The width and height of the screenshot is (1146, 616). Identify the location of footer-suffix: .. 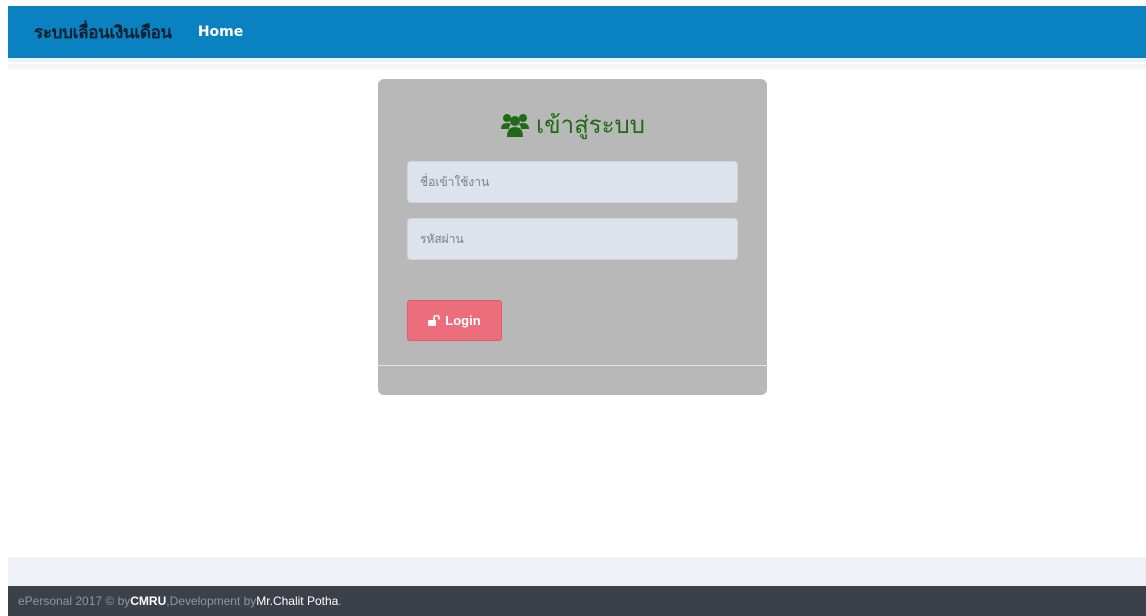
(340, 601).